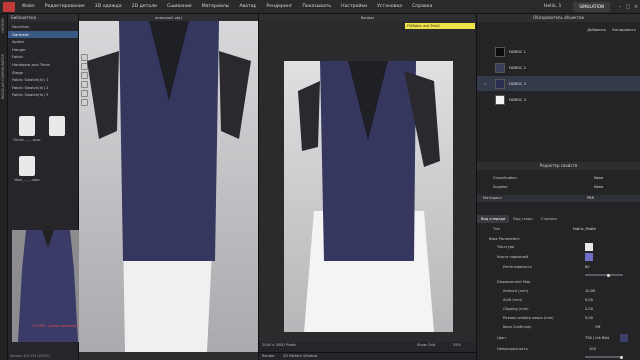  Describe the element at coordinates (591, 198) in the screenshot. I see `prop-value: PBR` at that location.